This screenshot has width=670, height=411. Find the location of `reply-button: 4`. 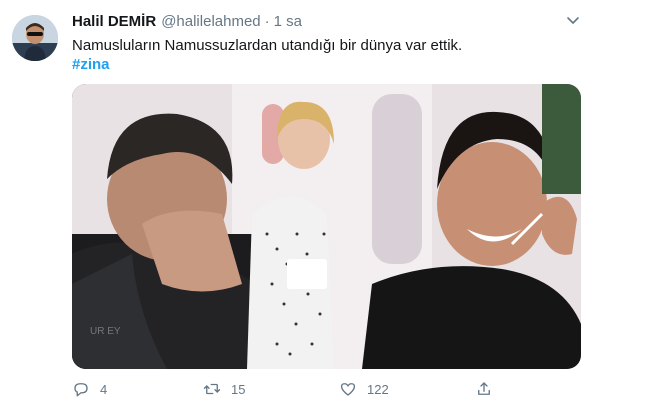

reply-button: 4 is located at coordinates (89, 389).